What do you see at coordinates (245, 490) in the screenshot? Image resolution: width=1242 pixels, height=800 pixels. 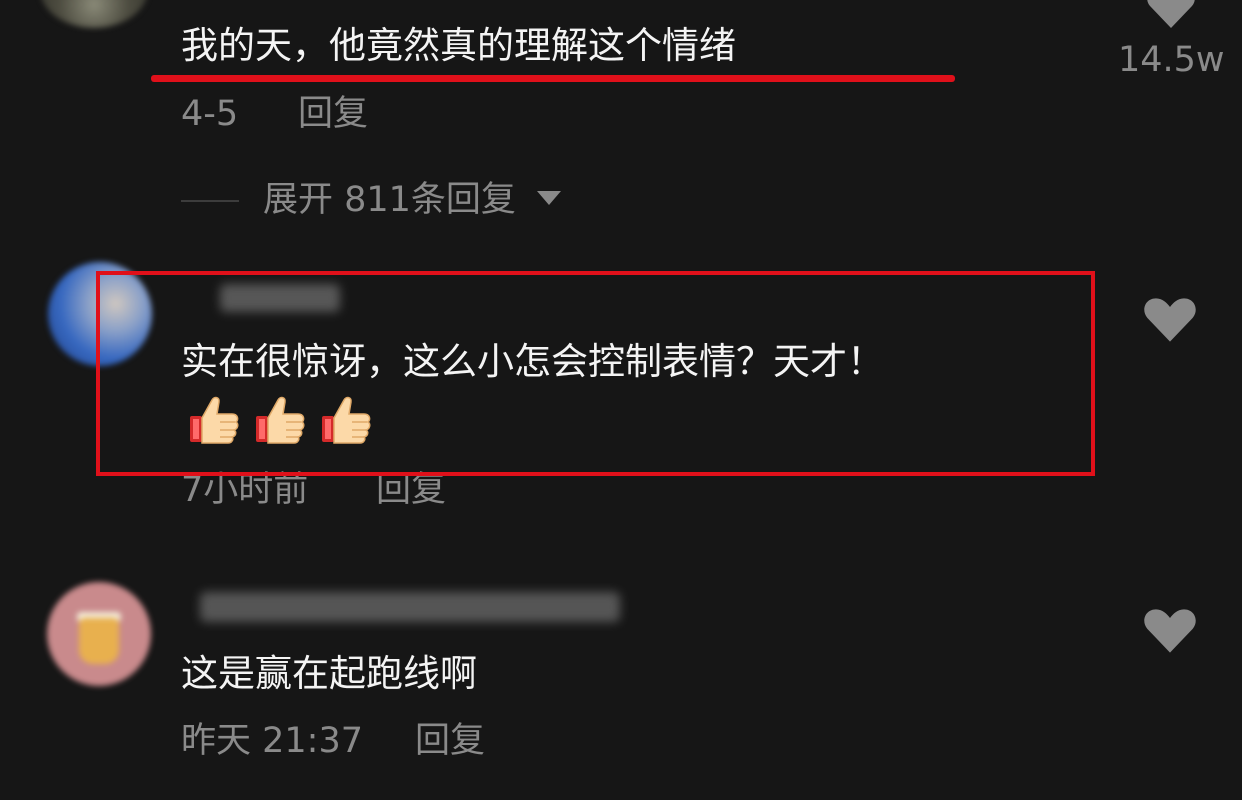 I see `comment-date: 7小时前` at bounding box center [245, 490].